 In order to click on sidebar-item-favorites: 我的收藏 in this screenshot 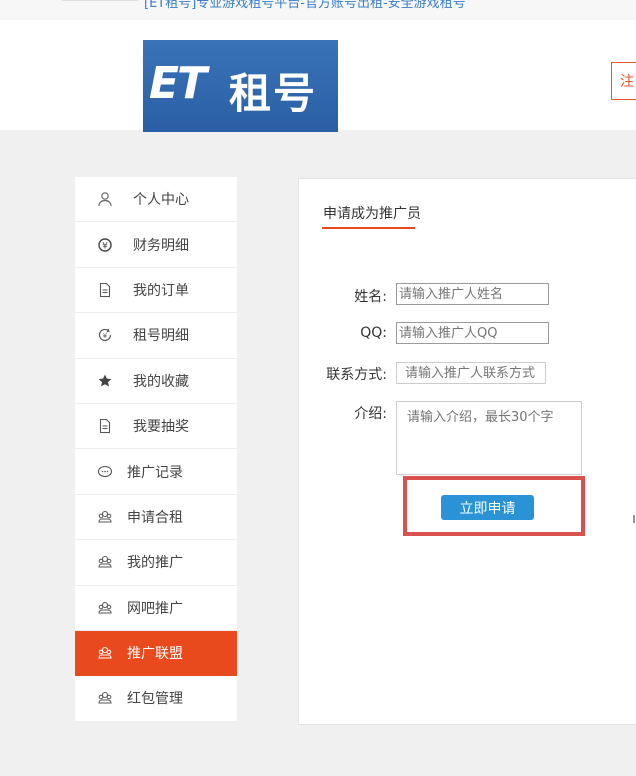, I will do `click(156, 381)`.